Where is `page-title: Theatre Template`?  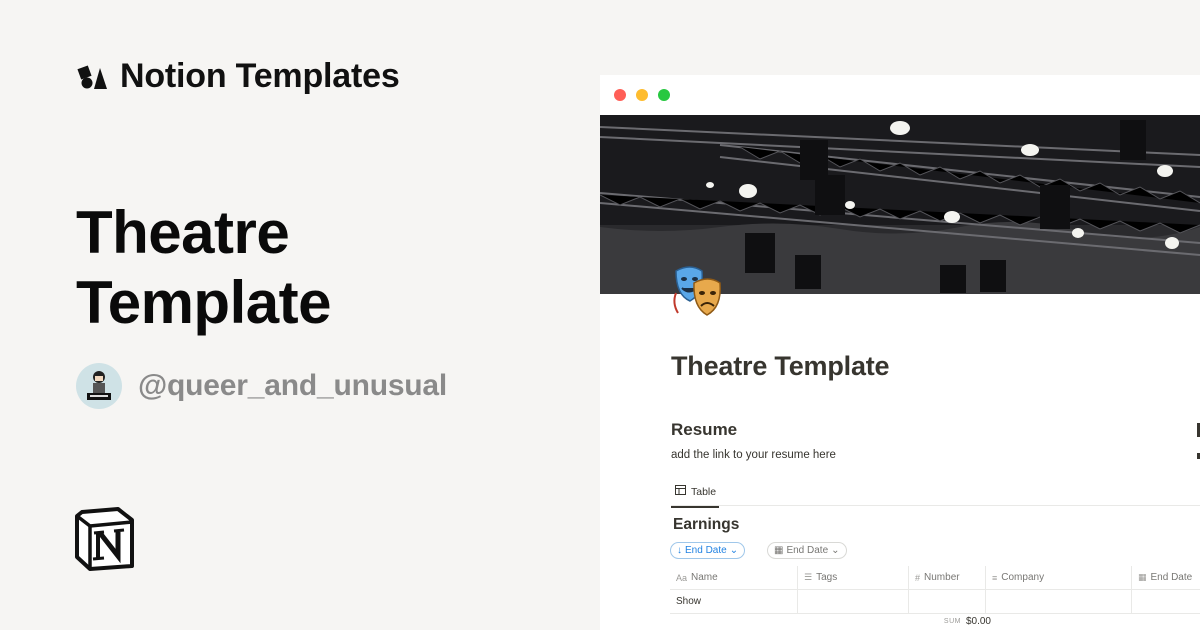
page-title: Theatre Template is located at coordinates (780, 366).